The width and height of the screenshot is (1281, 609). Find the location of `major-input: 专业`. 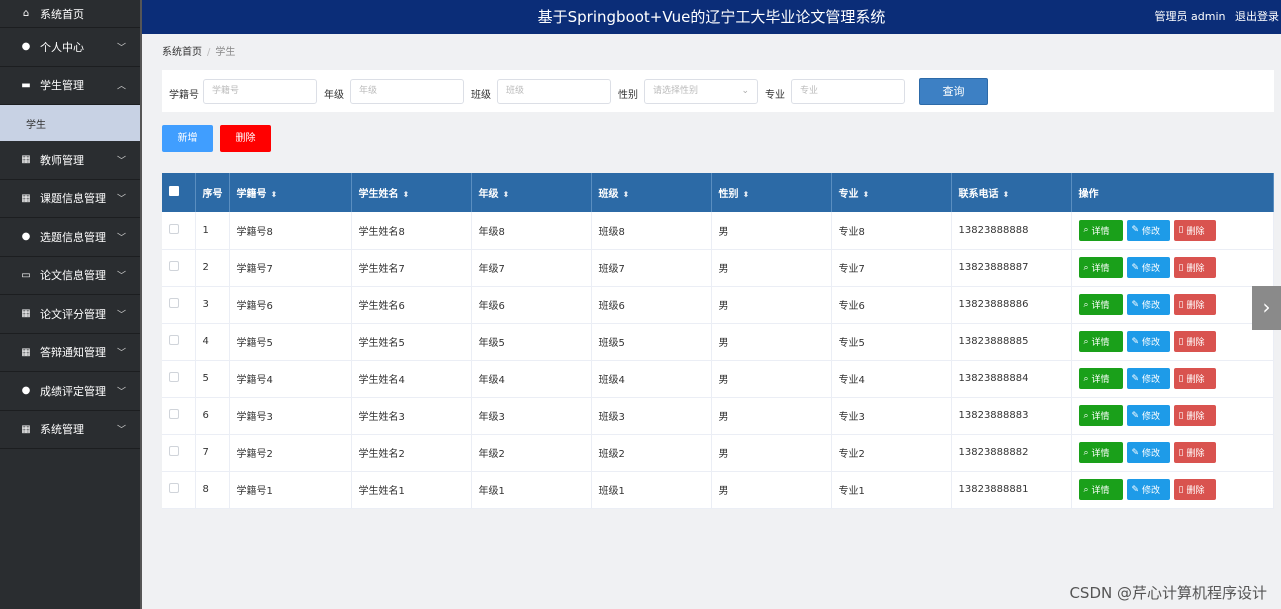

major-input: 专业 is located at coordinates (848, 91).